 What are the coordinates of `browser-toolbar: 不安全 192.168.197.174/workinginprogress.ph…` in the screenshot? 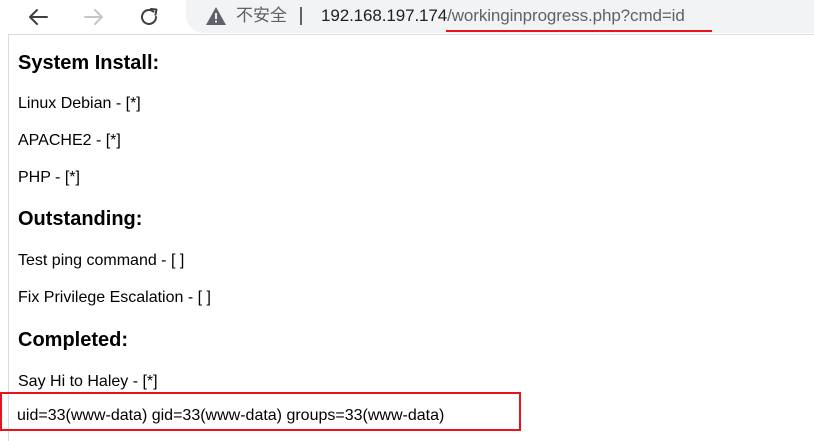 It's located at (407, 17).